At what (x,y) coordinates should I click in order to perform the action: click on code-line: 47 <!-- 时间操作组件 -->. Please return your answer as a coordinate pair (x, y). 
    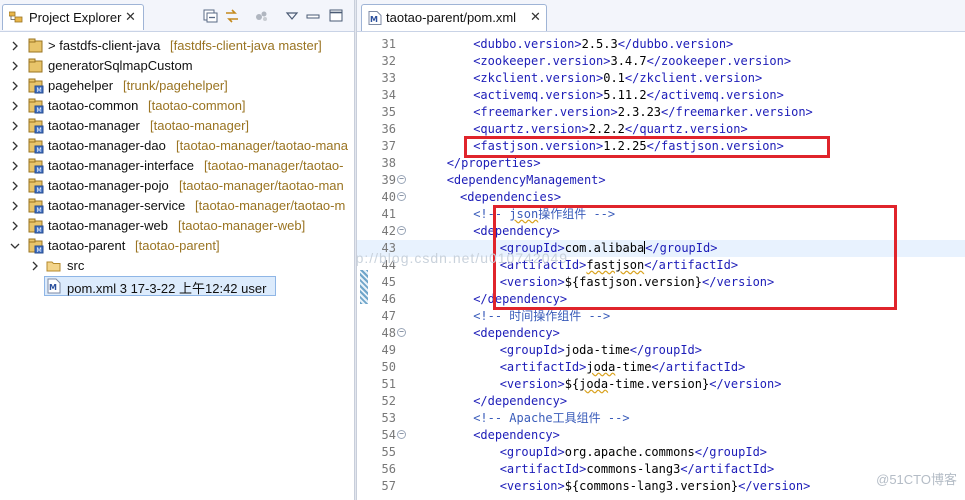
    Looking at the image, I should click on (661, 316).